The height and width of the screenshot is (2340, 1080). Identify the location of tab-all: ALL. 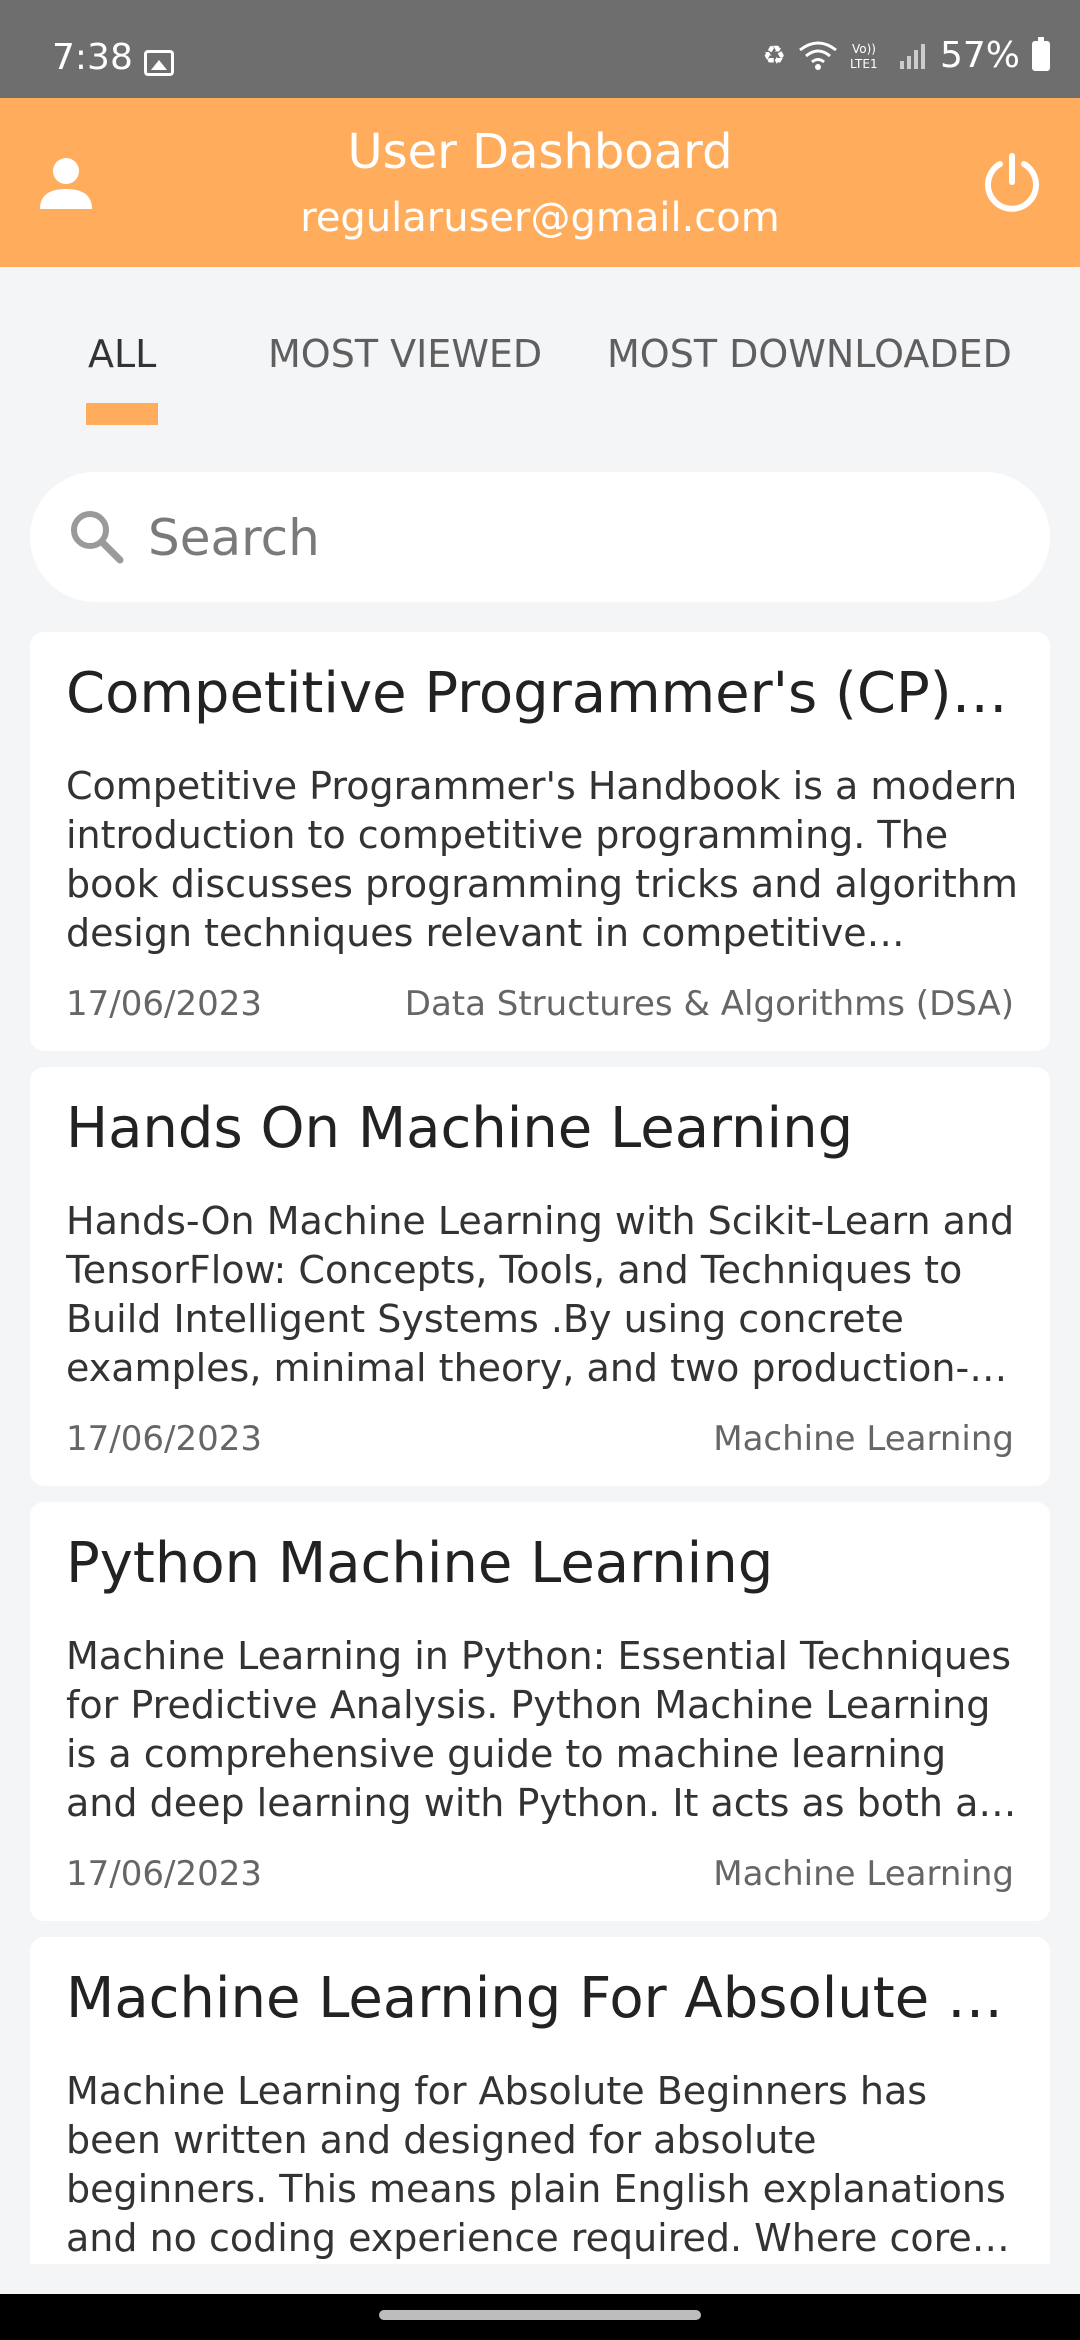
(122, 355).